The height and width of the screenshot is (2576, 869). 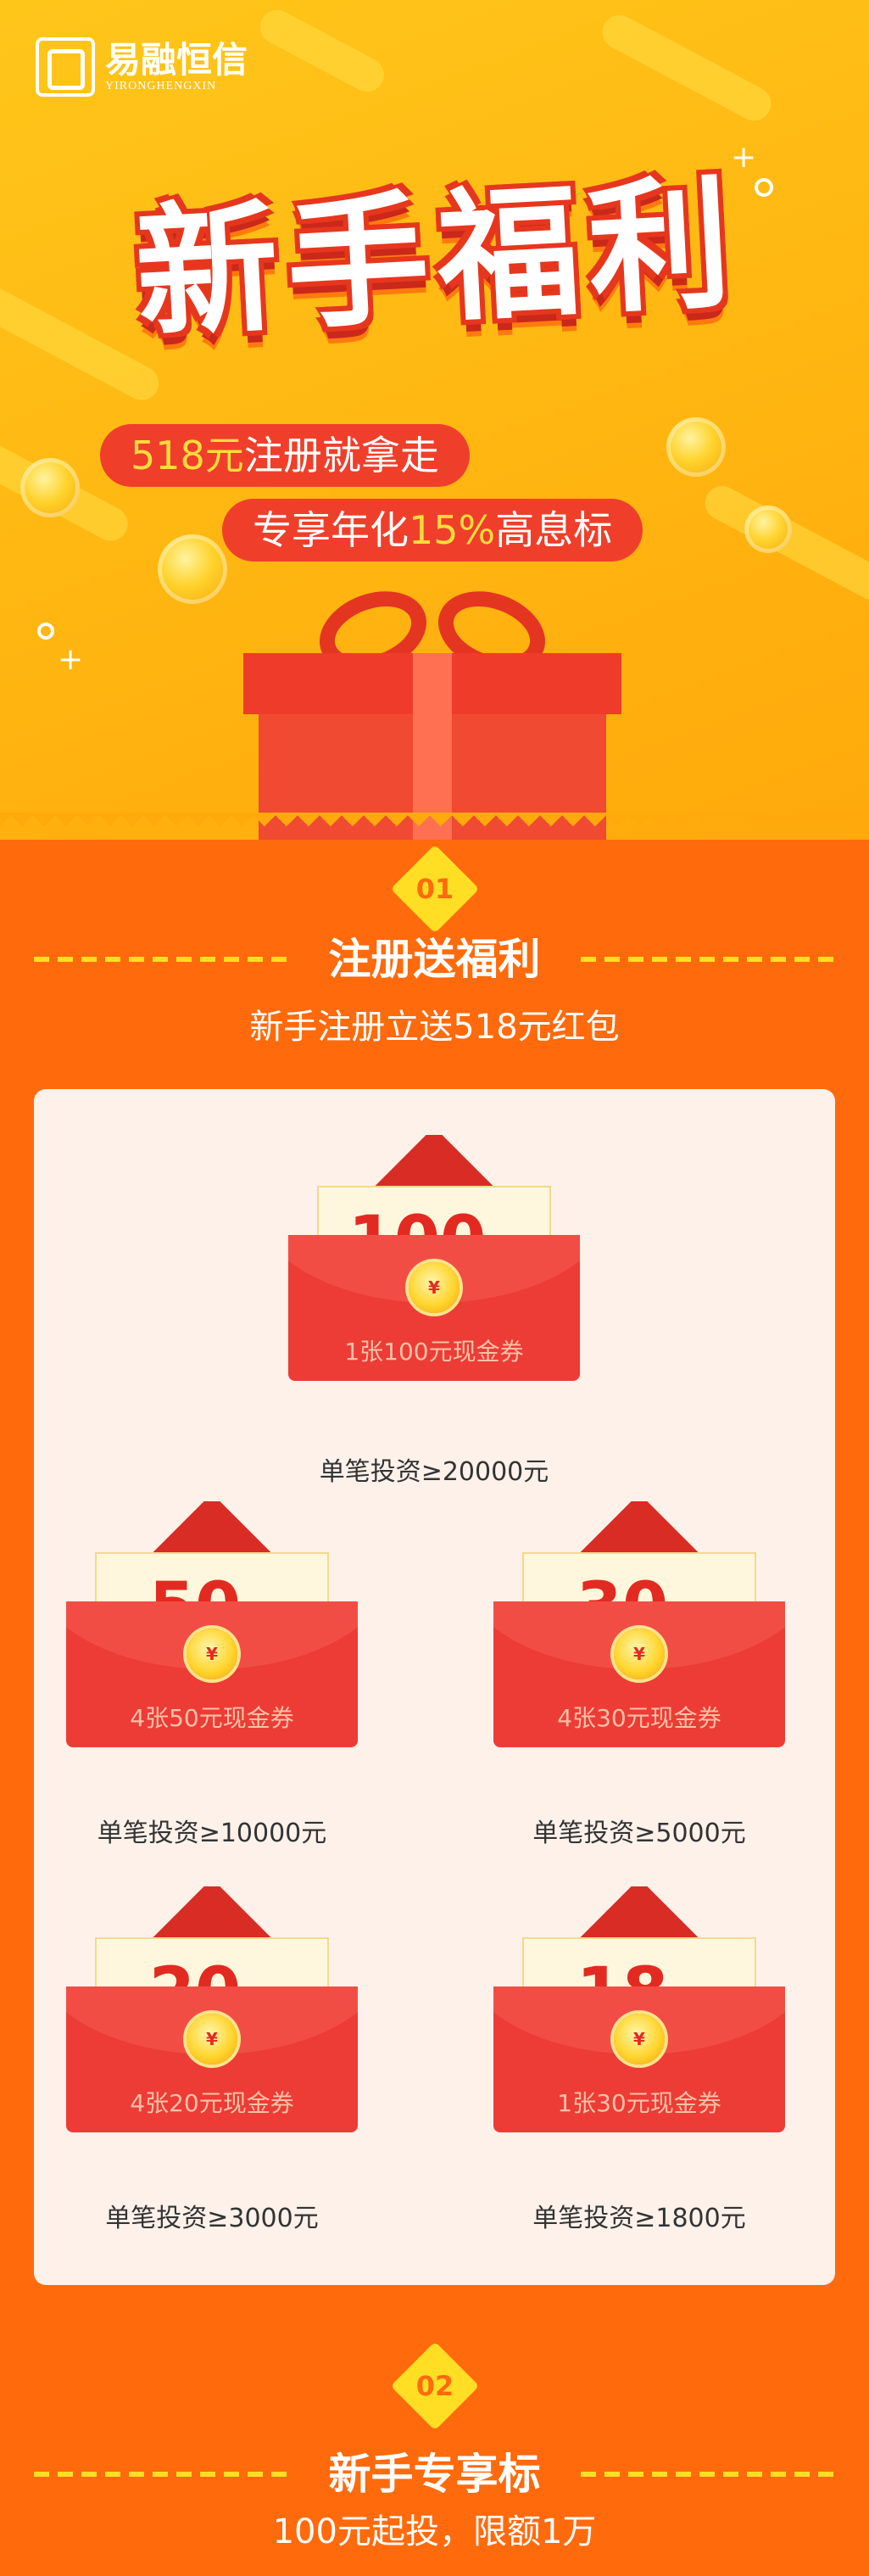 I want to click on section-subtitle: 新手注册立送518元红包, so click(x=434, y=1027).